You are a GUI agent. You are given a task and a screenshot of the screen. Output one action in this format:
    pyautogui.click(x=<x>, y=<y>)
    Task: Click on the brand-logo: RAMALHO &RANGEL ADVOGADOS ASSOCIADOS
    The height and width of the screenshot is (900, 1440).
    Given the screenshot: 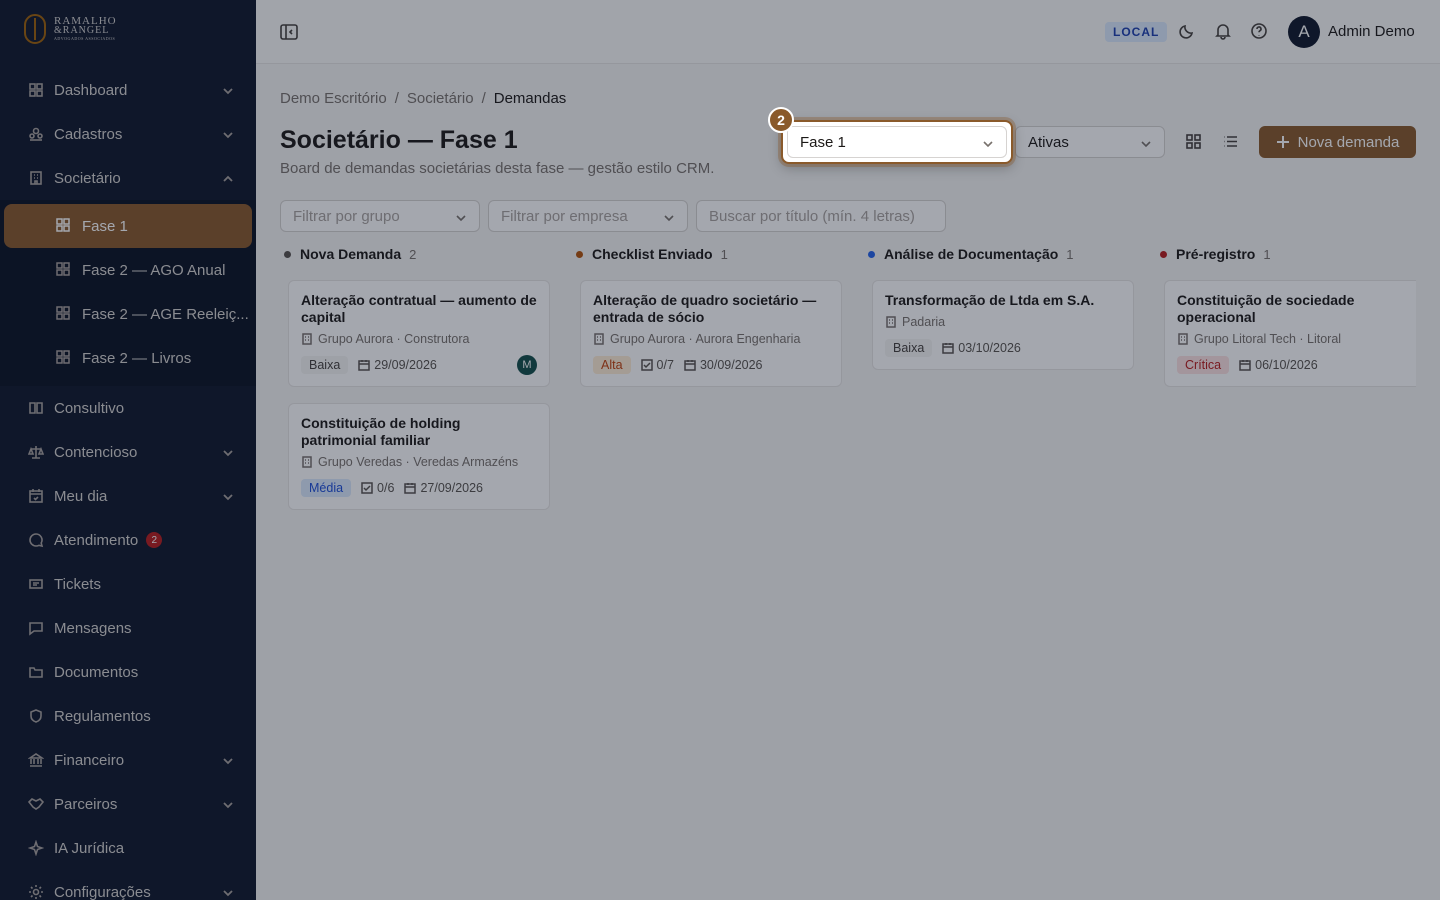 What is the action you would take?
    pyautogui.click(x=128, y=29)
    